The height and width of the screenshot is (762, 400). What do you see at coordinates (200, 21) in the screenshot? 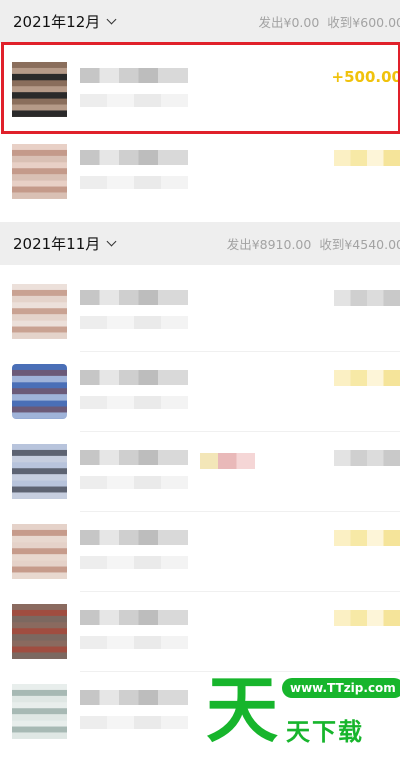
I see `month-header-dec: 2021年12月 发出¥0.00 收到¥600.00` at bounding box center [200, 21].